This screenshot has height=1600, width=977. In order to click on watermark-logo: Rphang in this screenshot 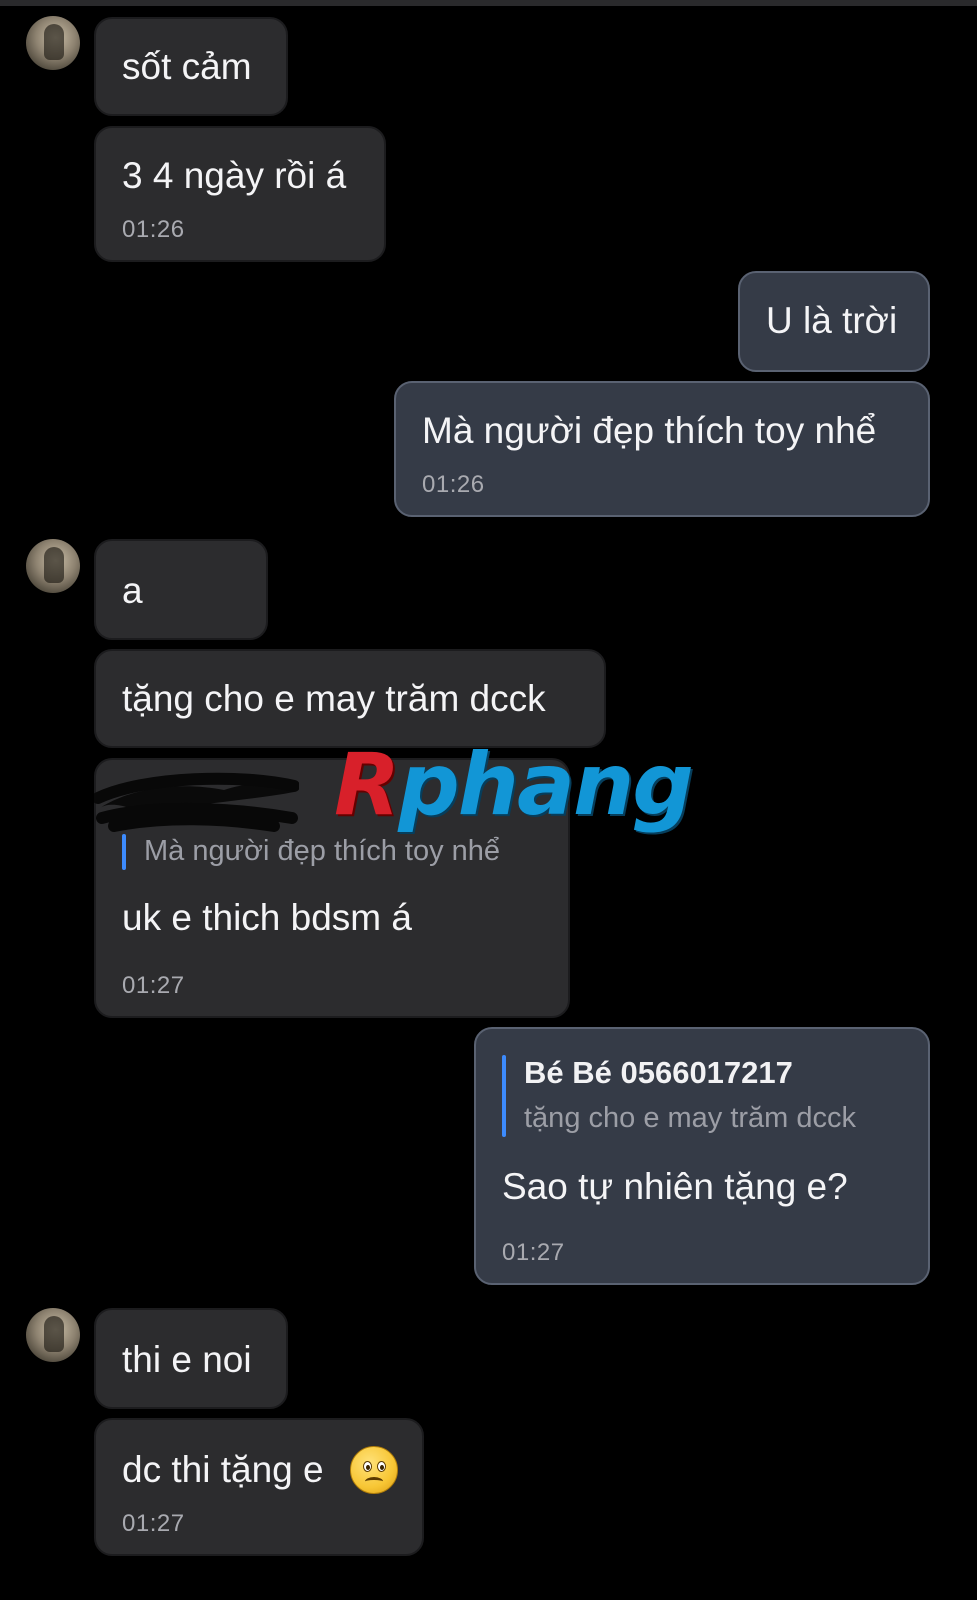, I will do `click(514, 785)`.